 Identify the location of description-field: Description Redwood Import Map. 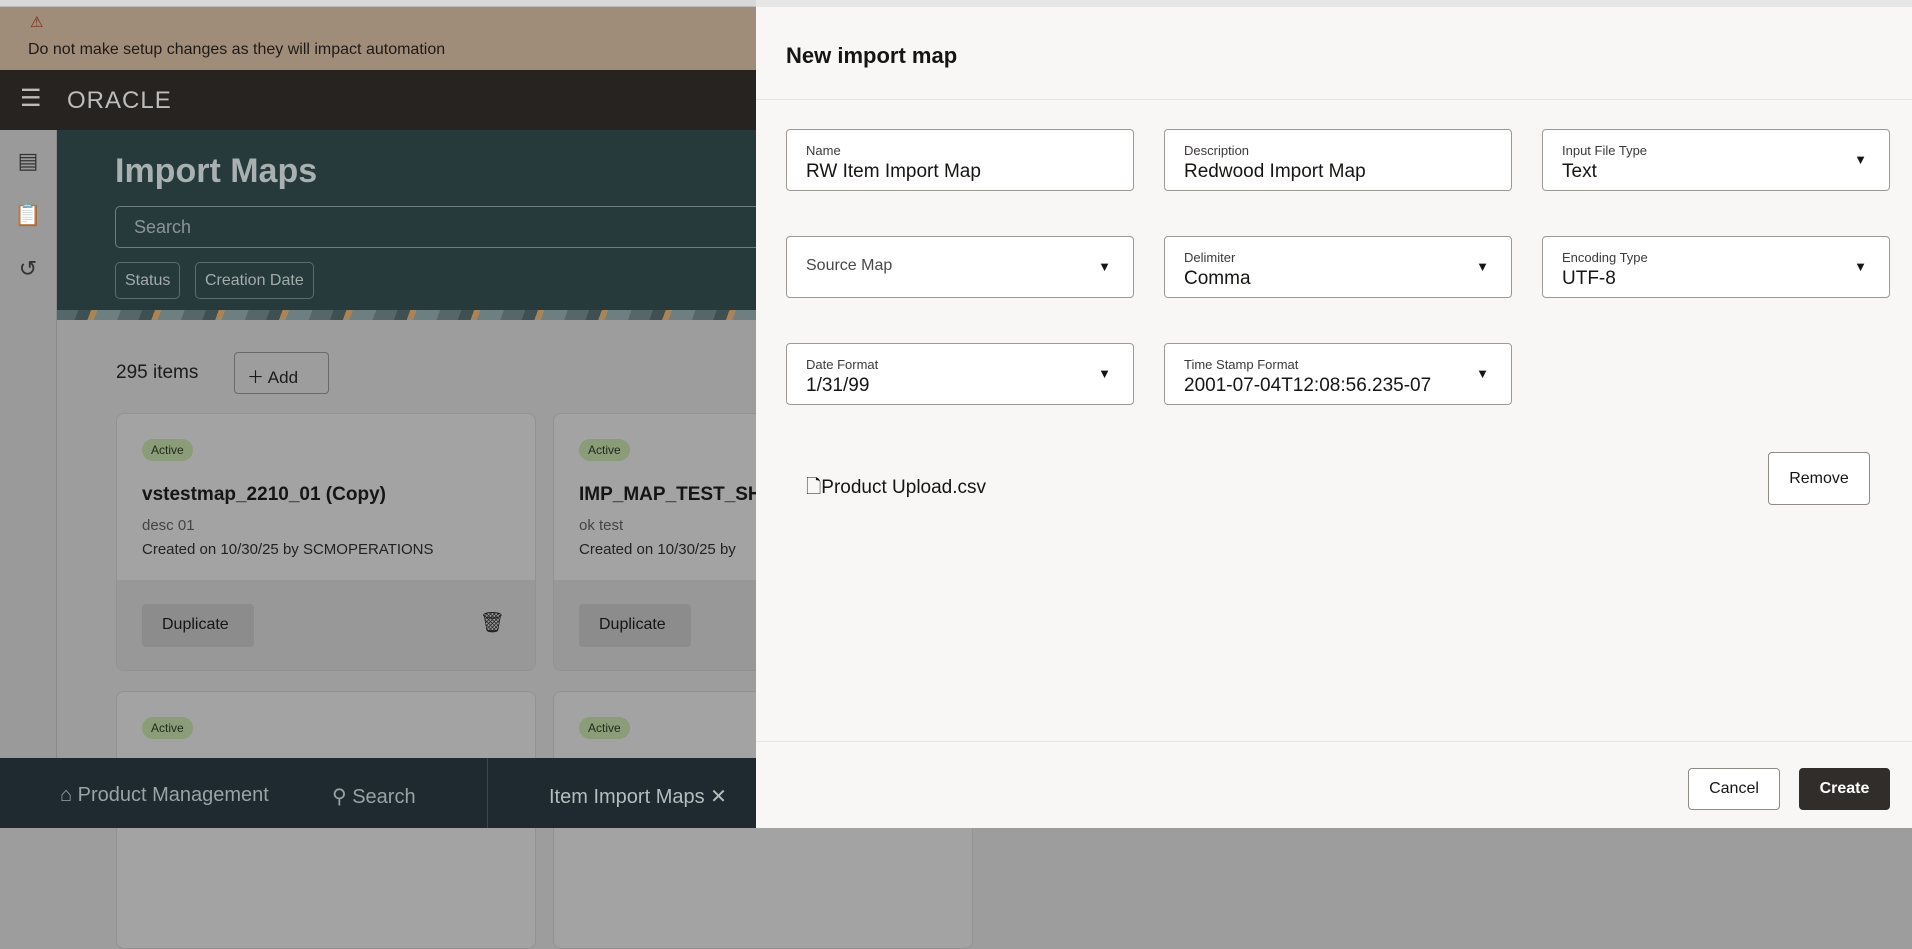
(1338, 160).